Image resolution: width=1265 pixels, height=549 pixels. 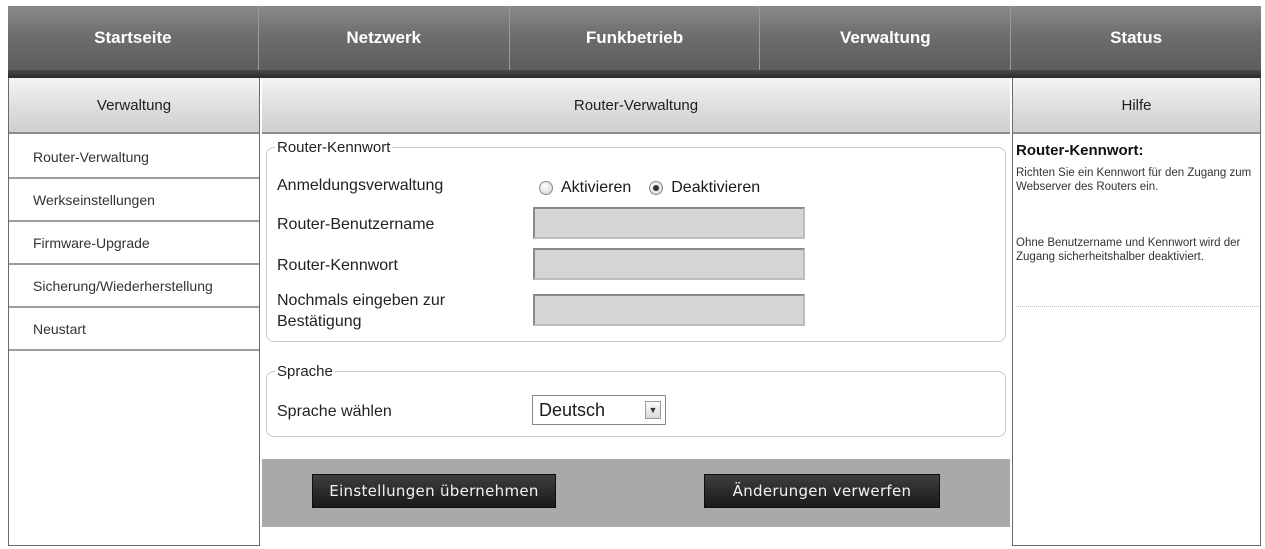 What do you see at coordinates (305, 371) in the screenshot?
I see `language-legend: Sprache` at bounding box center [305, 371].